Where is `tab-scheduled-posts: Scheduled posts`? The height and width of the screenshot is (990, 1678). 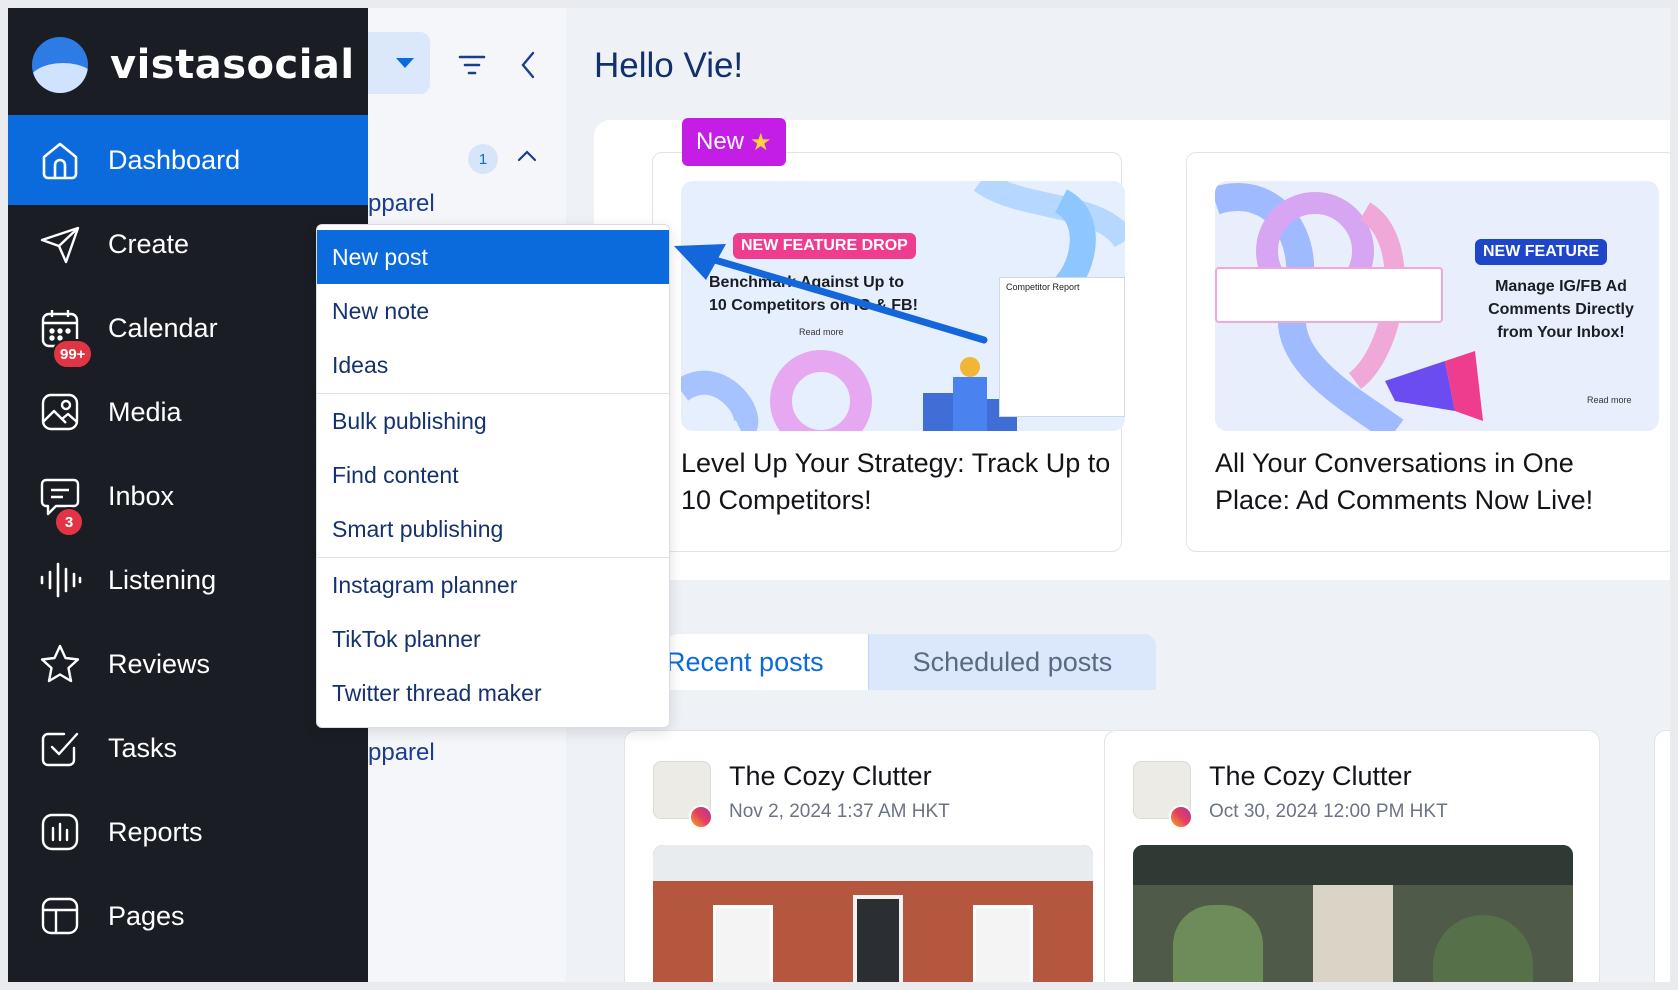 tab-scheduled-posts: Scheduled posts is located at coordinates (1012, 662).